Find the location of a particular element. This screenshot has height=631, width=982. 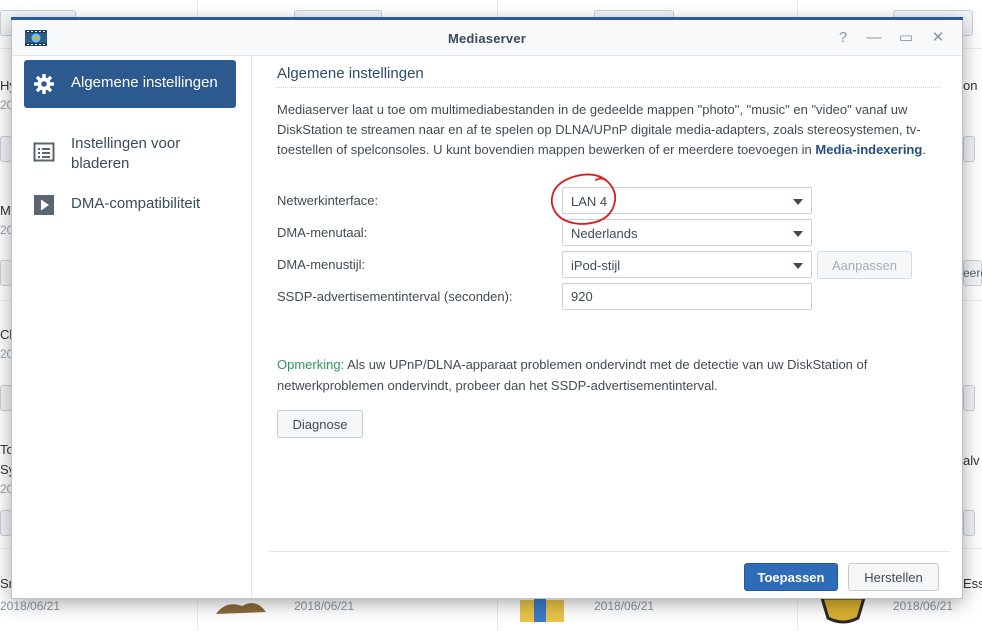

bg-package-button-label: eere is located at coordinates (972, 273).